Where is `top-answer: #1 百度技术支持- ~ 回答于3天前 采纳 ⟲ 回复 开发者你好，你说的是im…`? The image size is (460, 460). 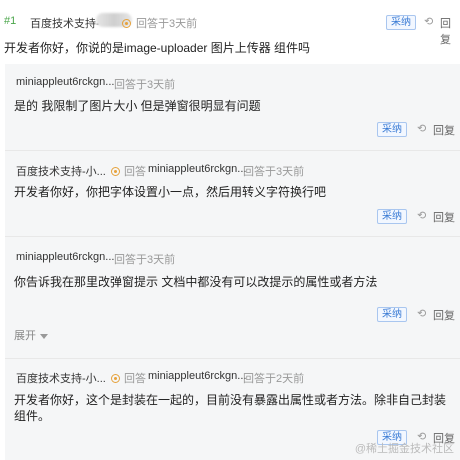 top-answer: #1 百度技术支持- ~ 回答于3天前 采纳 ⟲ 回复 开发者你好，你说的是im… is located at coordinates (230, 30).